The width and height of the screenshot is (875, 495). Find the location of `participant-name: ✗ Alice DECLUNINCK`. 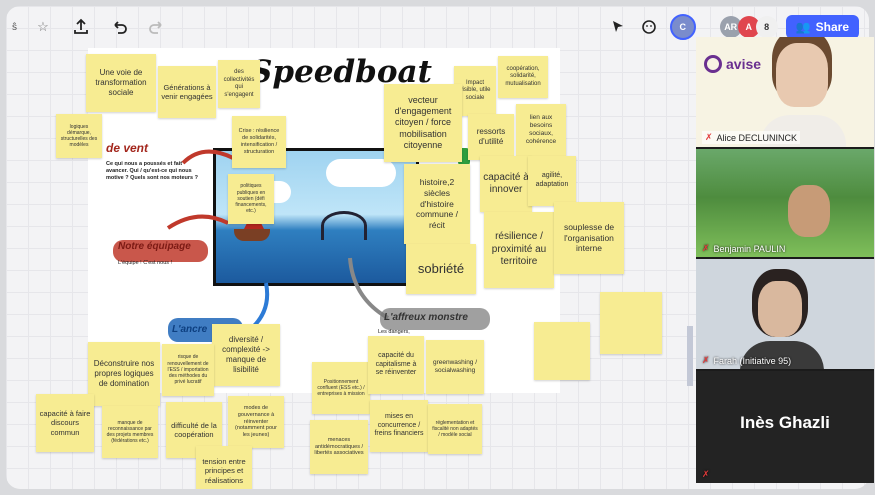

participant-name: ✗ Alice DECLUNINCK is located at coordinates (751, 137).